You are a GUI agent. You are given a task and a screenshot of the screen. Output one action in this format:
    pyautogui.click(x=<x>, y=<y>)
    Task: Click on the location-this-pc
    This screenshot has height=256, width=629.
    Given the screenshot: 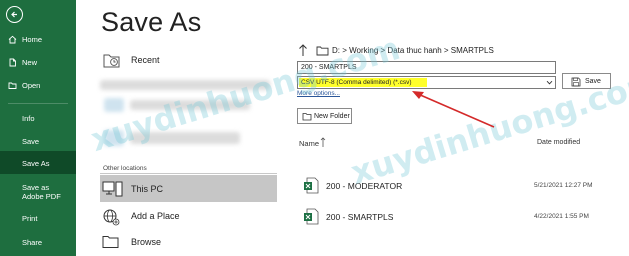 What is the action you would take?
    pyautogui.click(x=188, y=188)
    